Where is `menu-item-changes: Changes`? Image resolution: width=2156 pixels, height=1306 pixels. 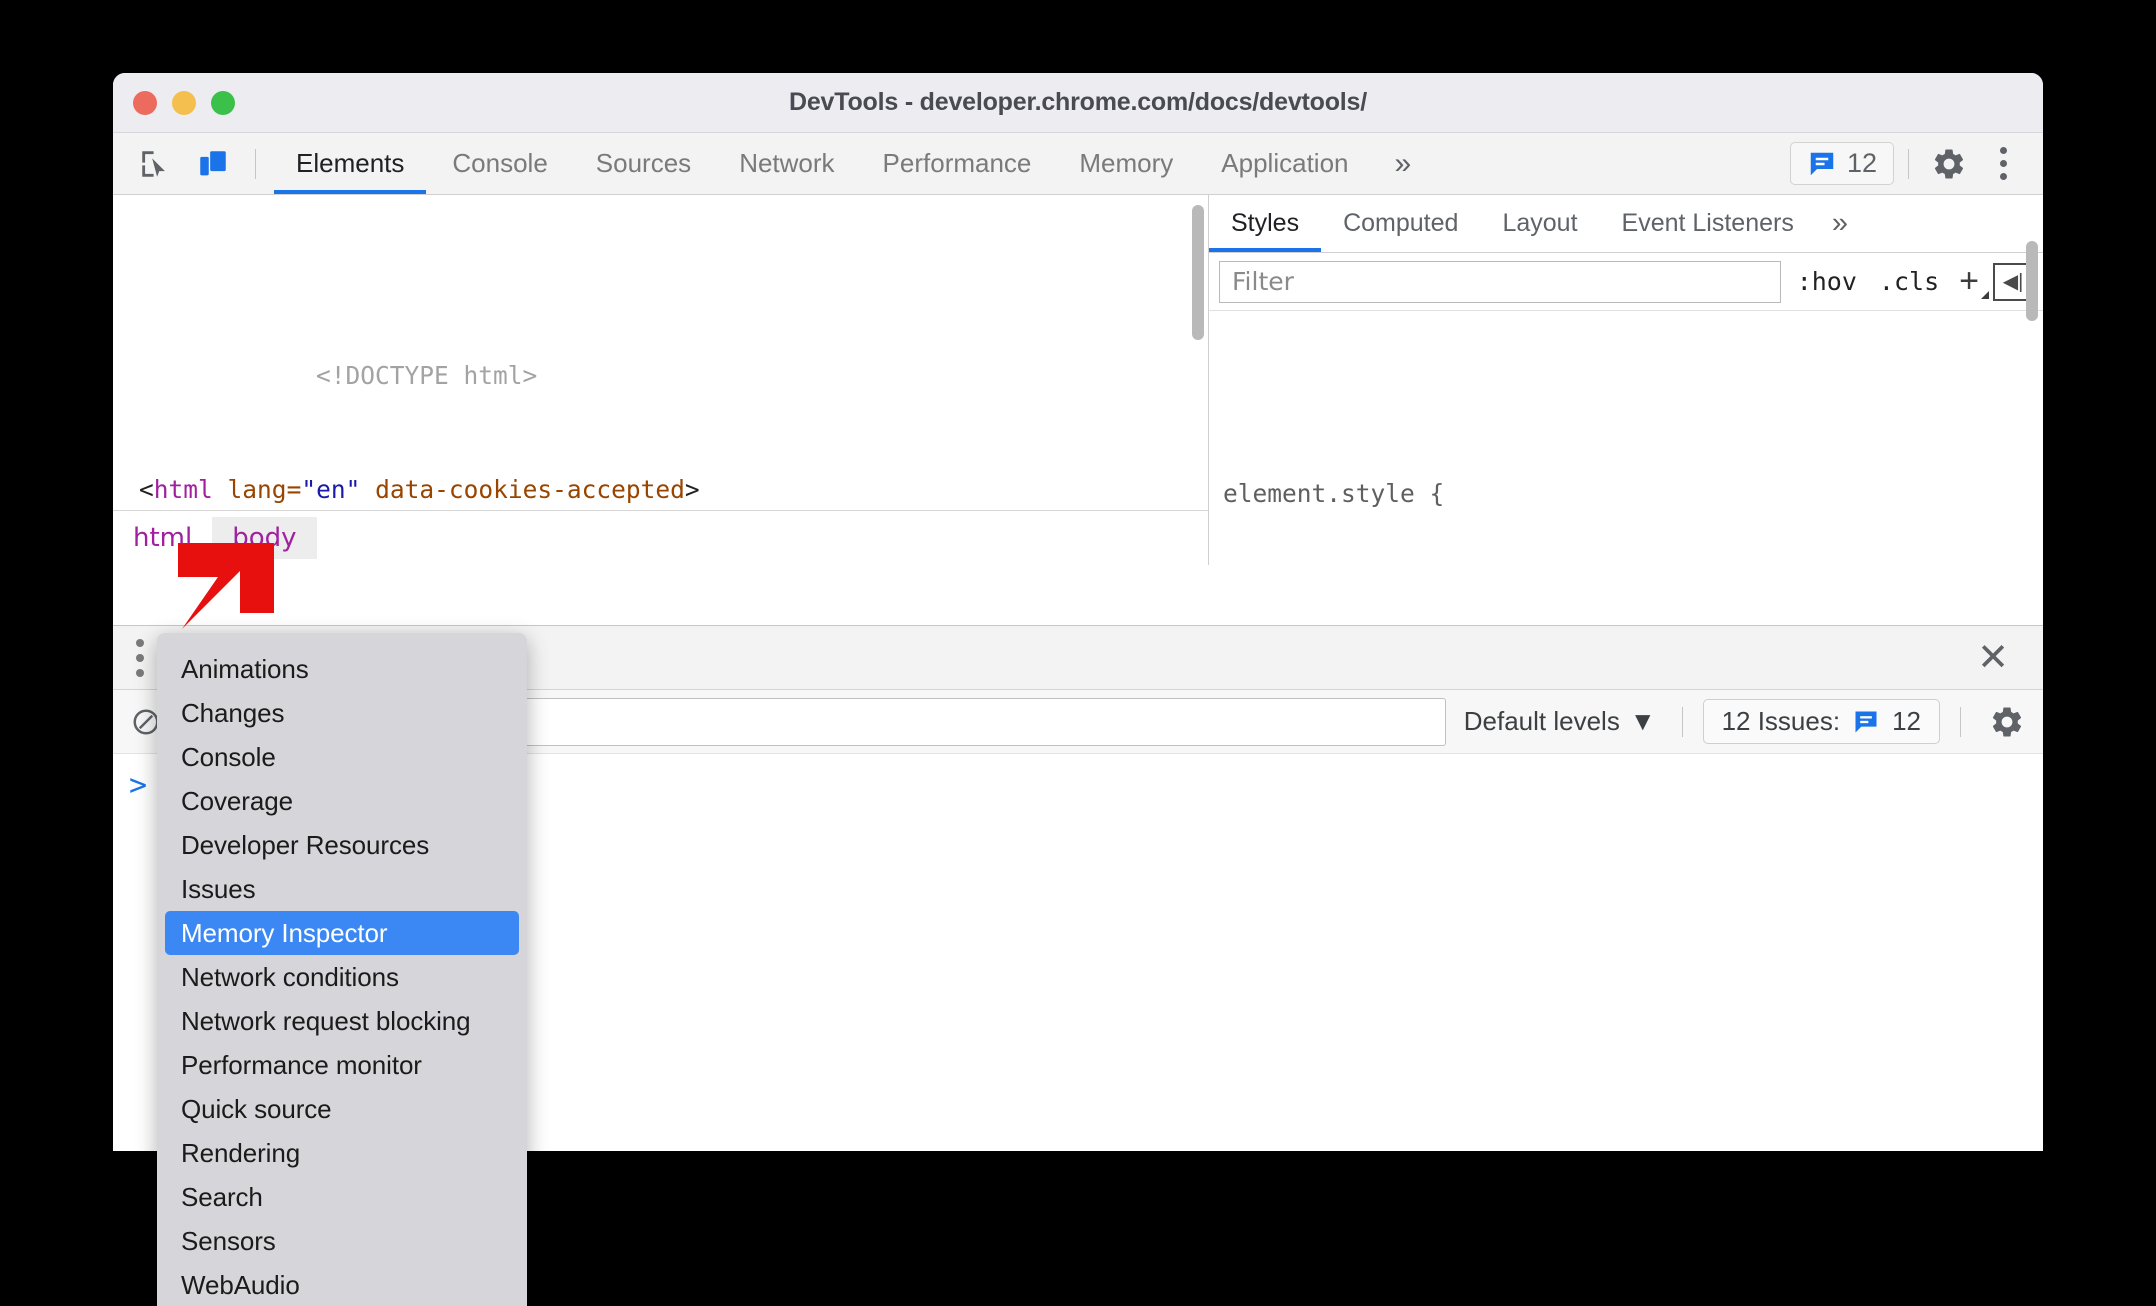
menu-item-changes: Changes is located at coordinates (342, 713).